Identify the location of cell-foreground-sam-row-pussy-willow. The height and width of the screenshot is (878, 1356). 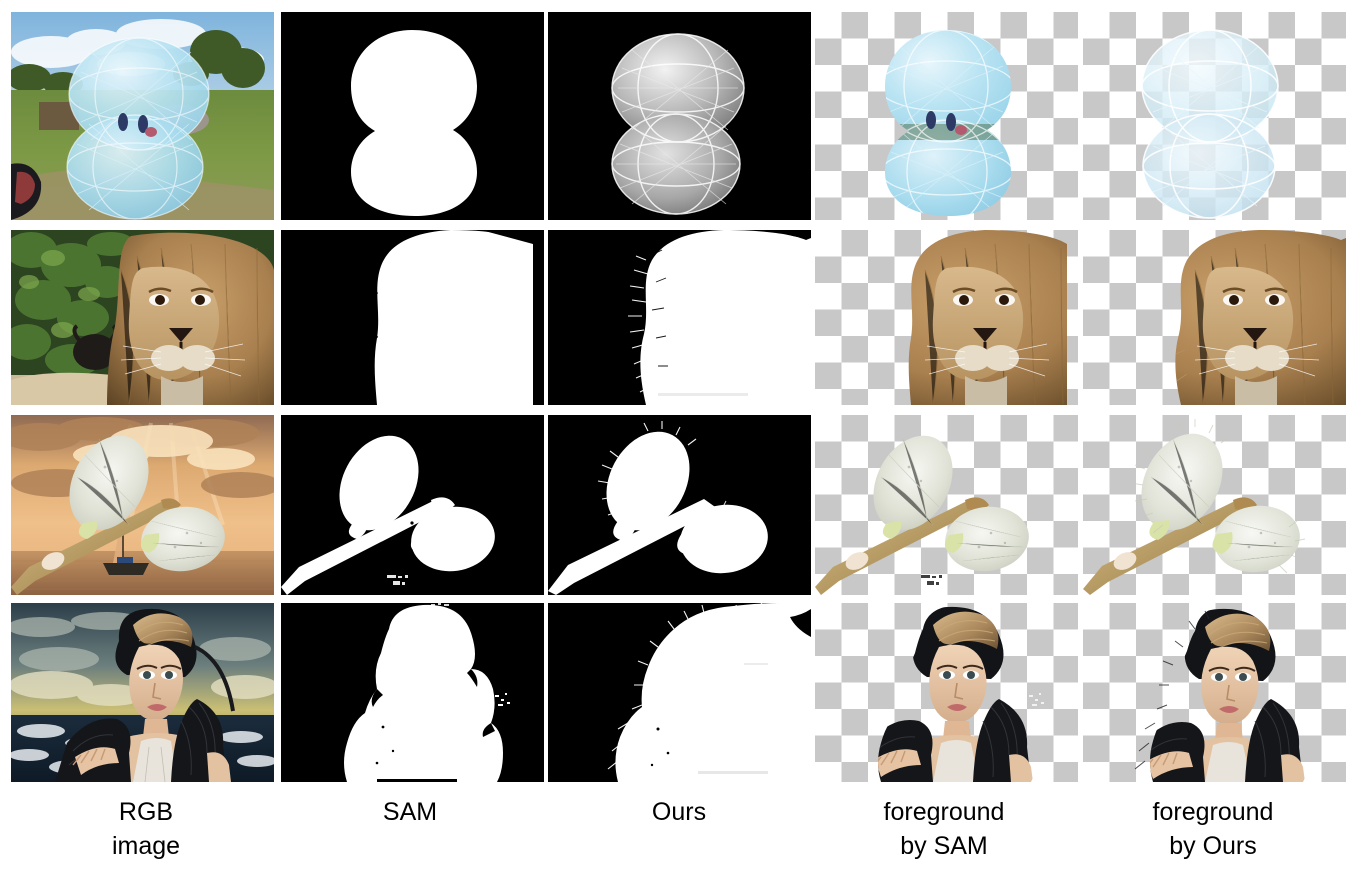
(946, 505).